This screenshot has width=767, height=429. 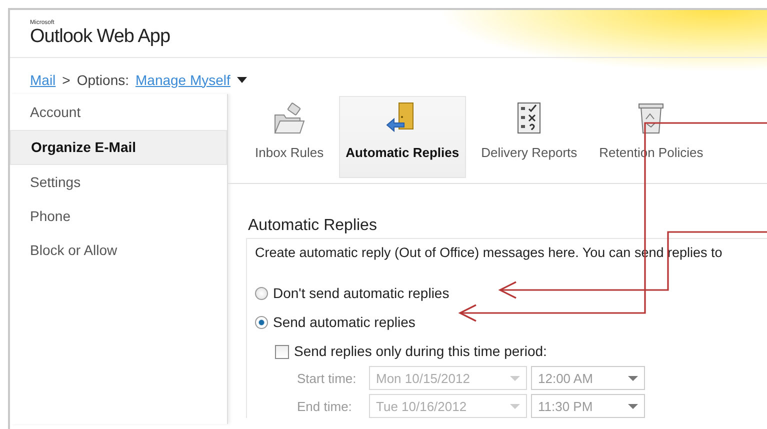 I want to click on toolbar-tab: Automatic Replies, so click(x=402, y=137).